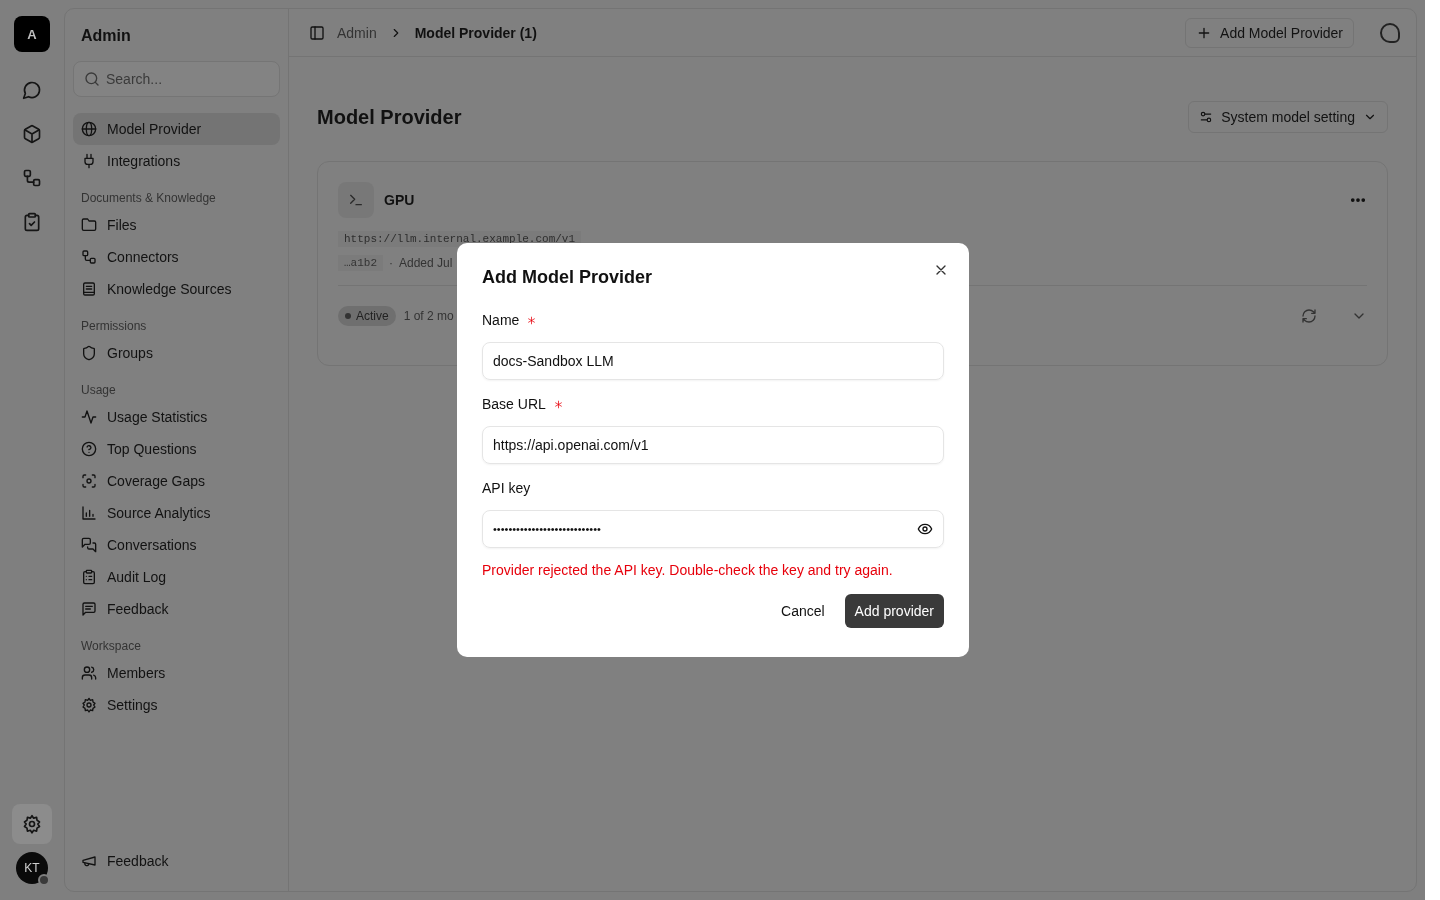 The image size is (1440, 900). I want to click on input-field: https://api.openai.com/v1, so click(713, 445).